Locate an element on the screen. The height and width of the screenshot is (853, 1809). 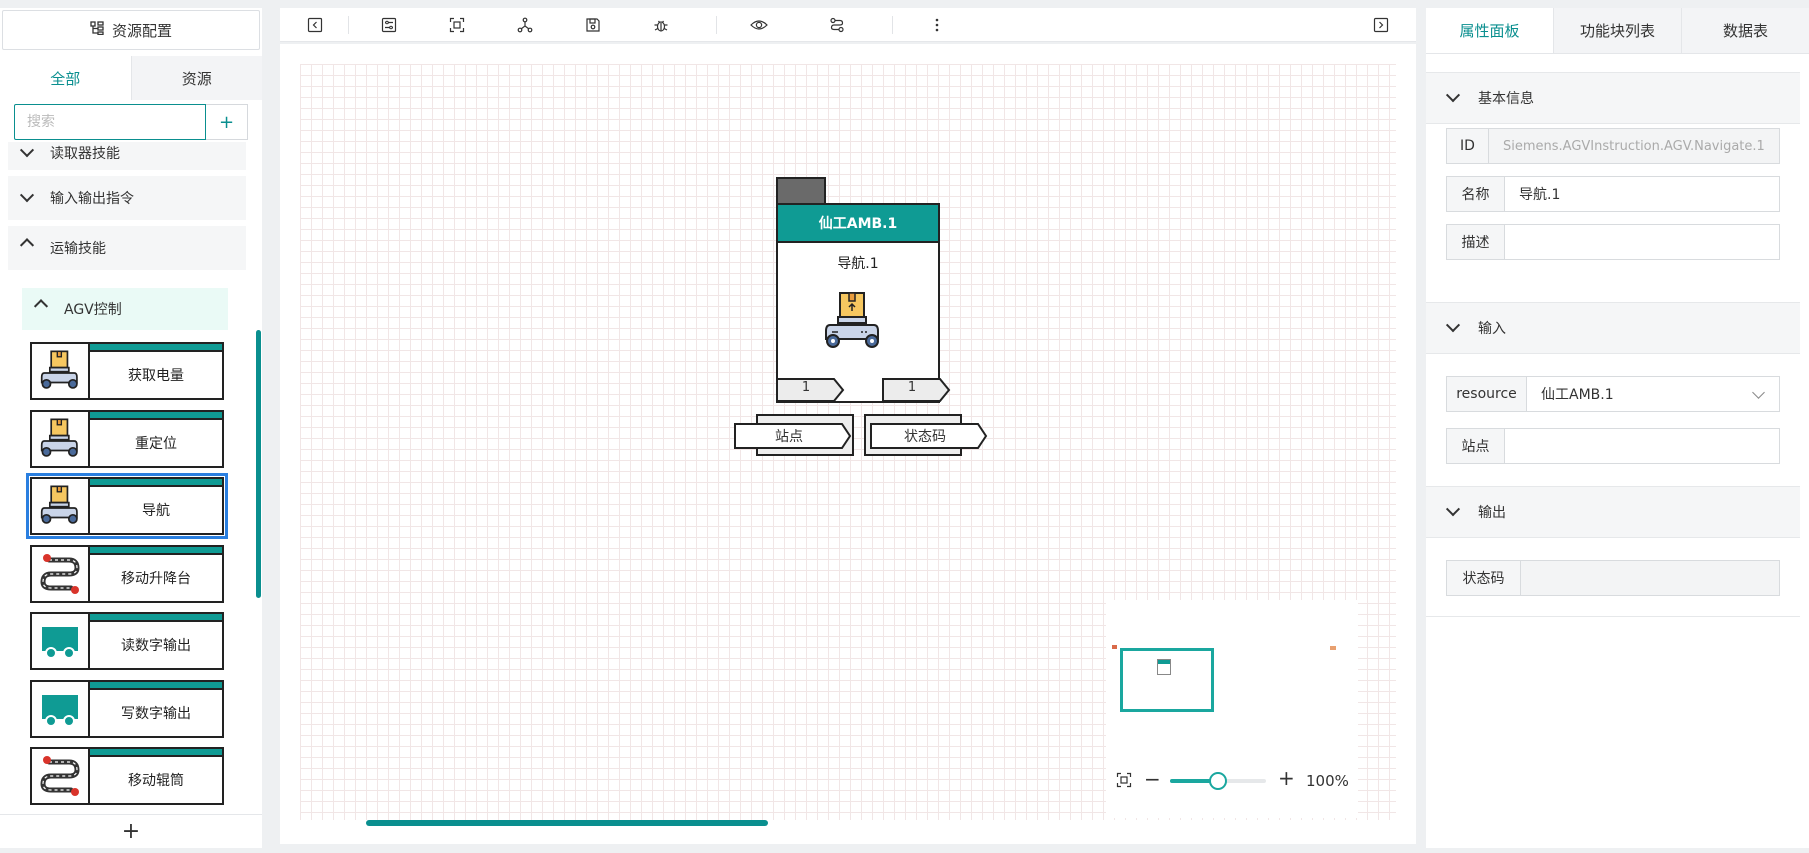
subcategory-agv-control: AGV控制 is located at coordinates (125, 309).